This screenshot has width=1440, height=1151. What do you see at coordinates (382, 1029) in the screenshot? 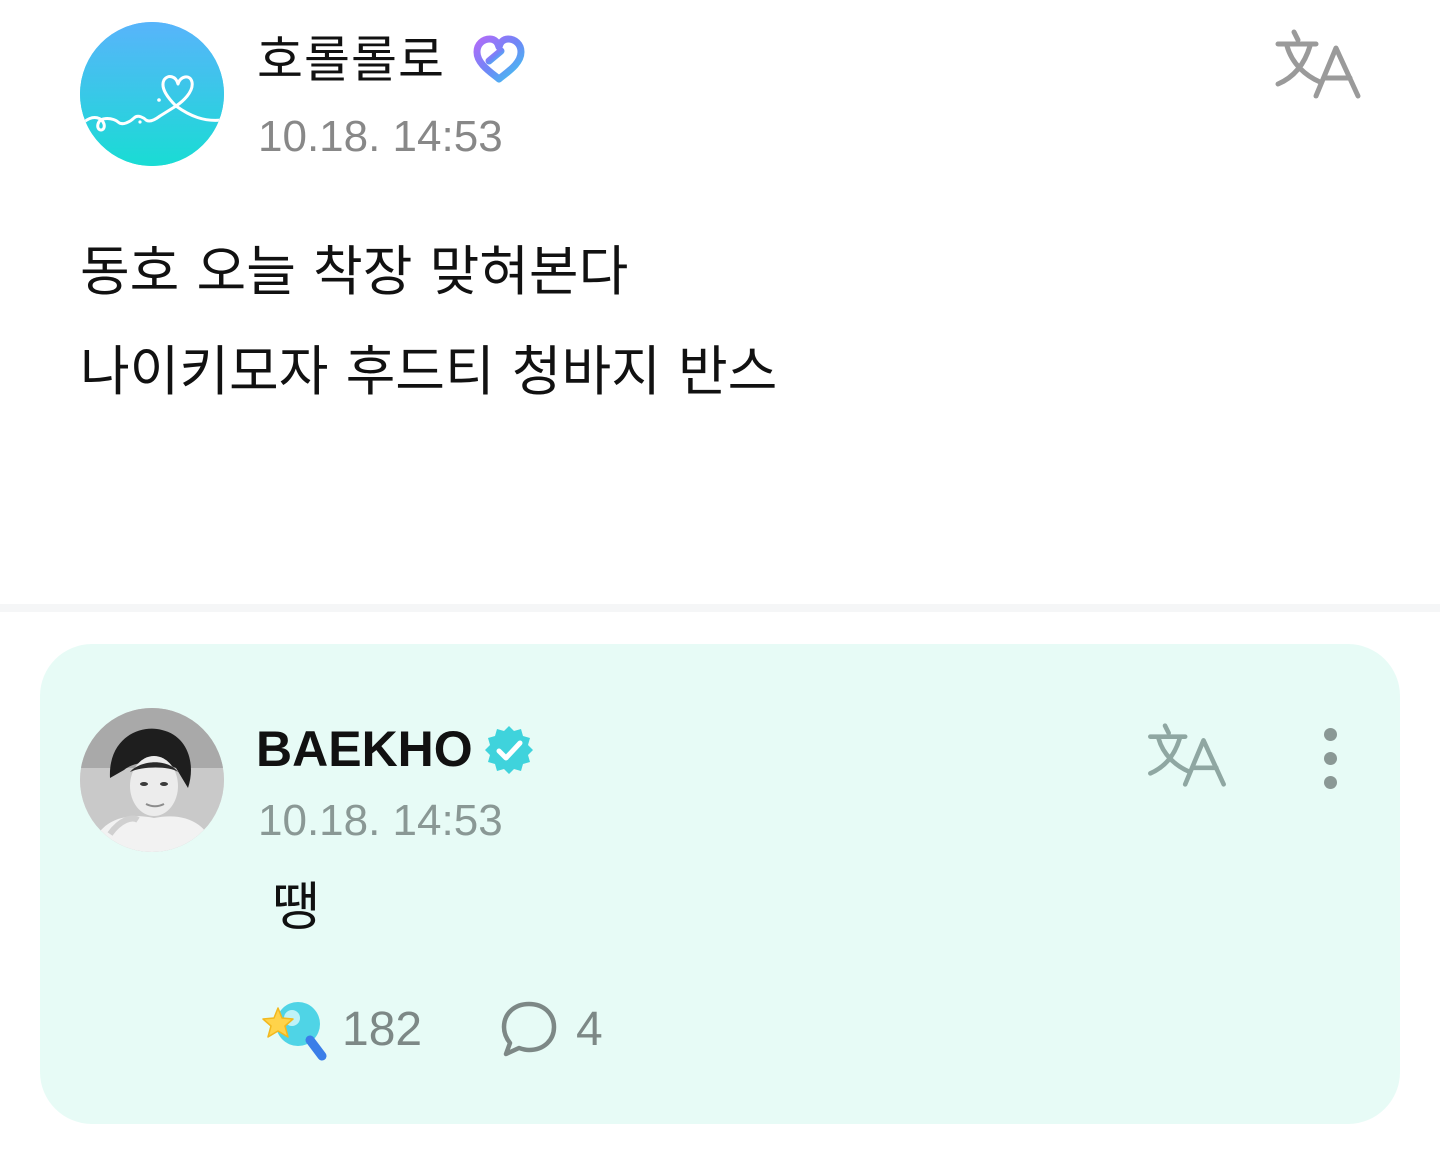
I see `reaction-count: 182` at bounding box center [382, 1029].